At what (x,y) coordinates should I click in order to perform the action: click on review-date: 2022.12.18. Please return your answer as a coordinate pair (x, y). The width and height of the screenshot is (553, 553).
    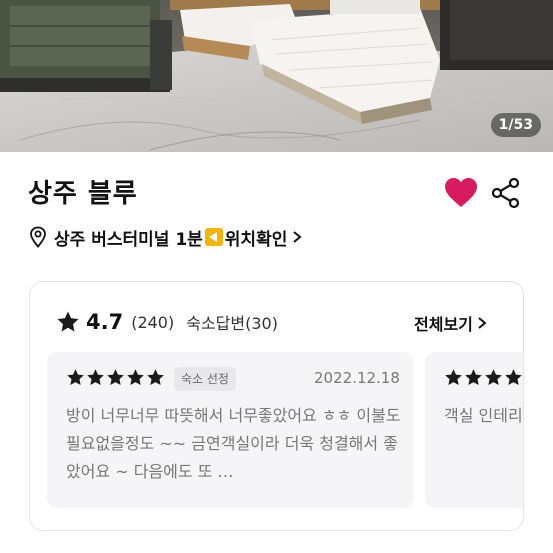
    Looking at the image, I should click on (357, 378).